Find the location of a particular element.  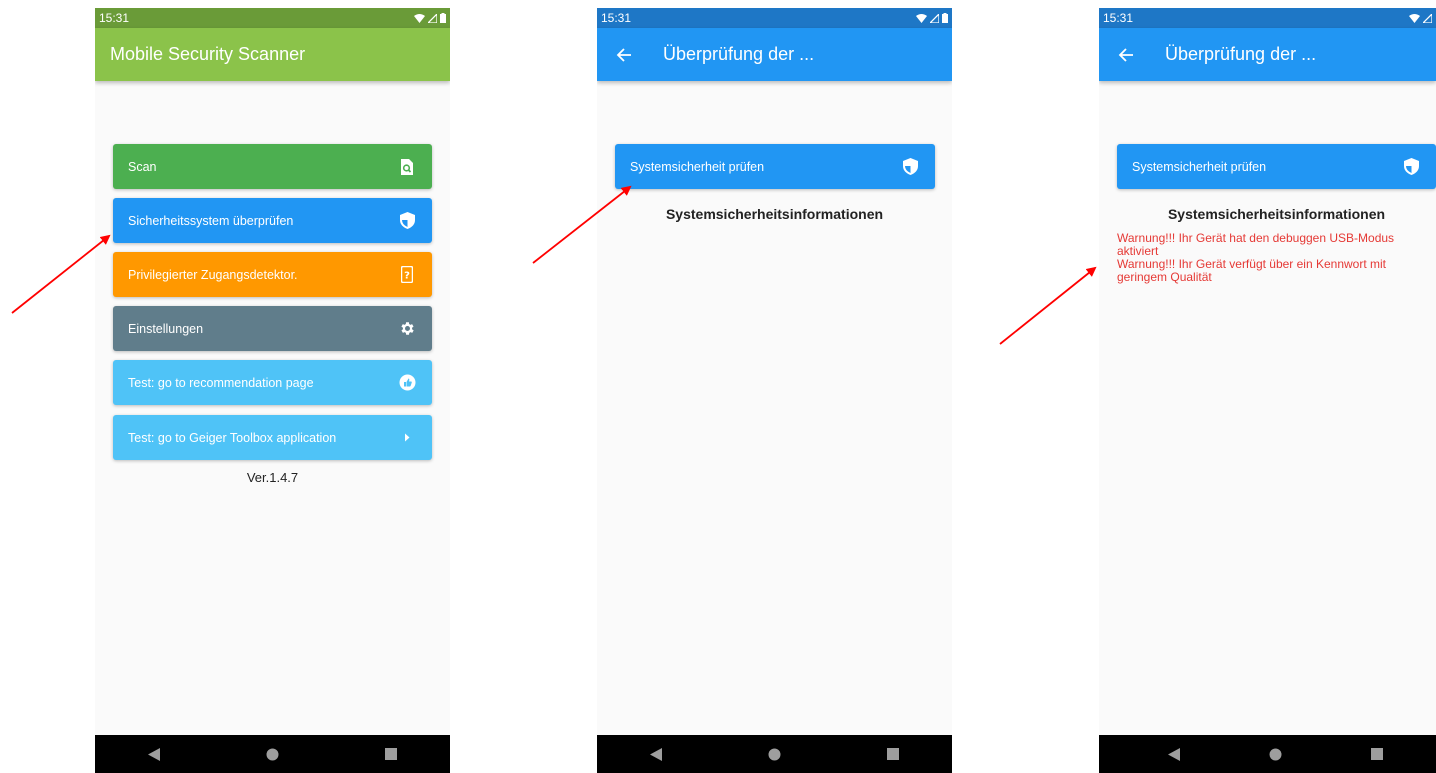

settings-button: Einstellungen is located at coordinates (272, 328).